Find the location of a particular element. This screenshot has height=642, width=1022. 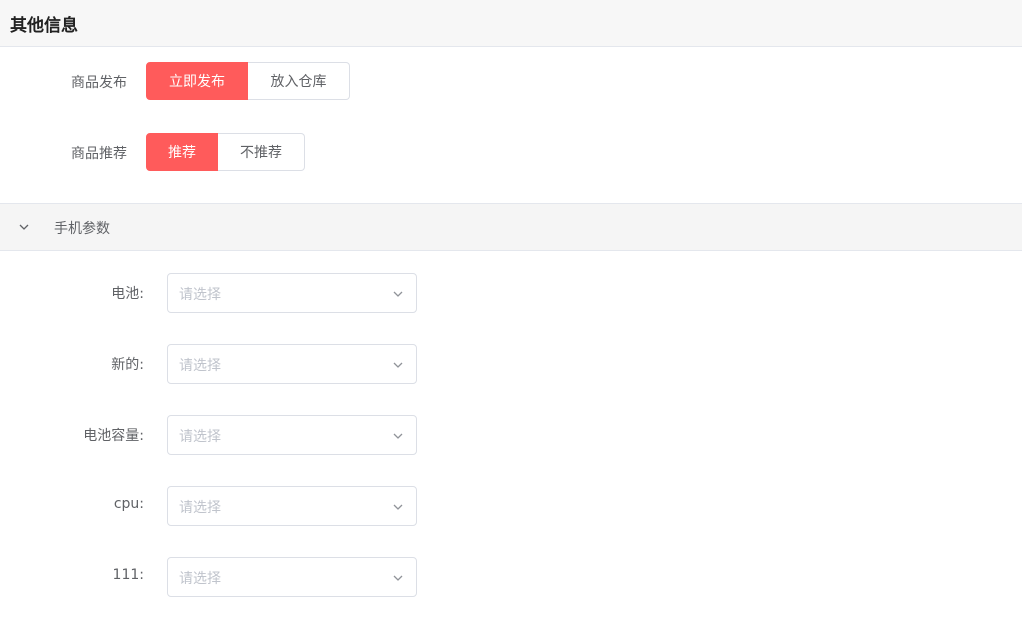

field-label-new: 新的: is located at coordinates (127, 365).